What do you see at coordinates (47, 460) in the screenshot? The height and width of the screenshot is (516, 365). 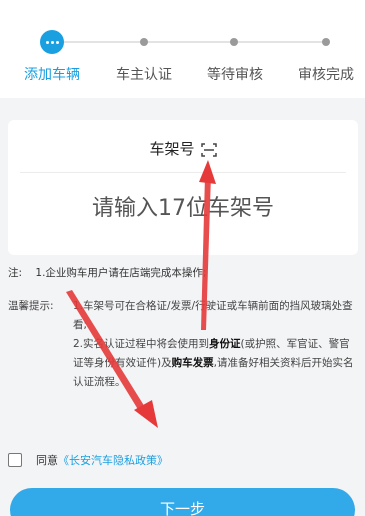 I see `agree-prefix: 同意` at bounding box center [47, 460].